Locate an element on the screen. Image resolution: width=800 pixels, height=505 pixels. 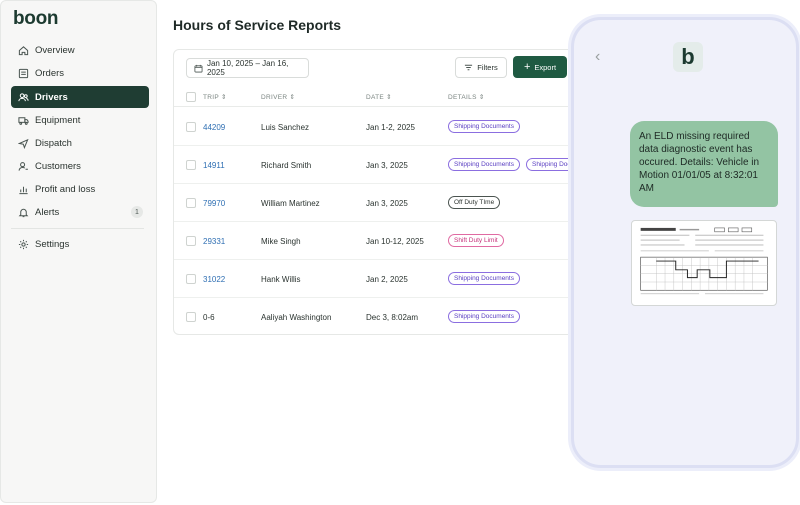
page-title: Hours of Service Reports is located at coordinates (257, 25).